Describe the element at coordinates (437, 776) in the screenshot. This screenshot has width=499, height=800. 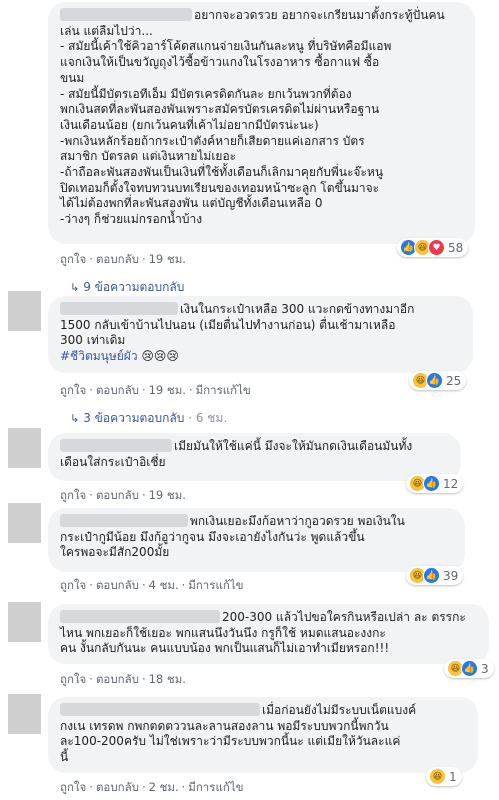
I see `haha-reaction-icon: 😆` at that location.